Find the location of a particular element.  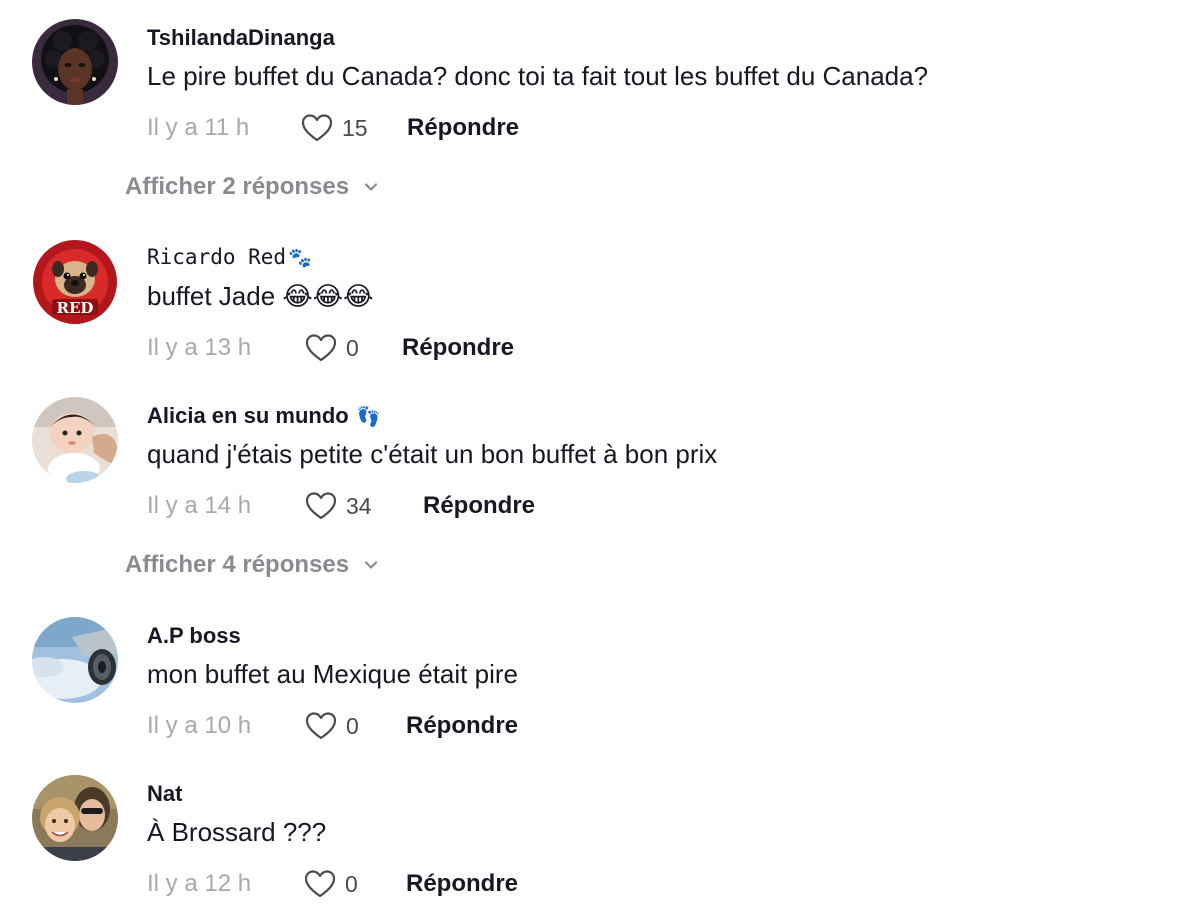

username: A.P boss is located at coordinates (194, 636).